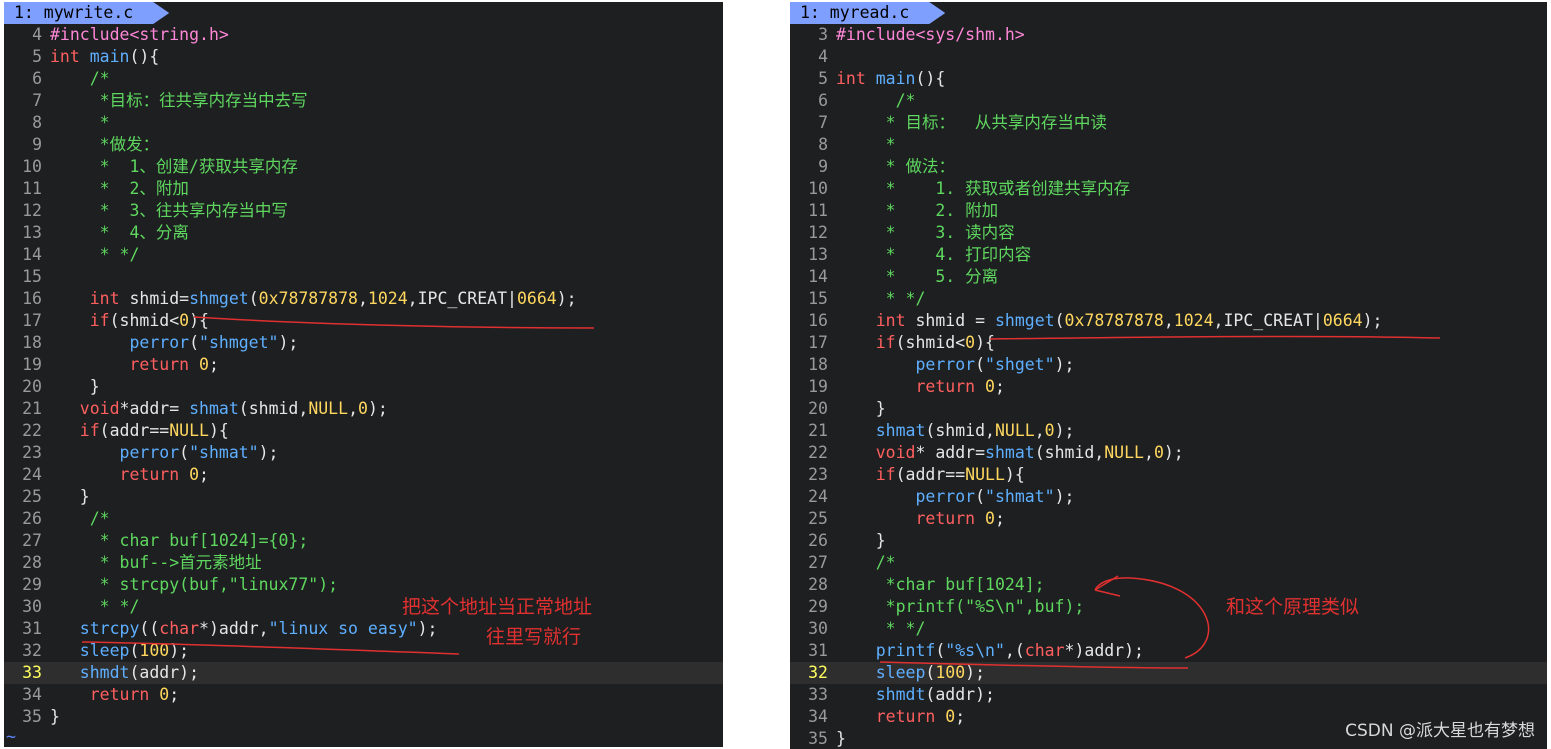 The width and height of the screenshot is (1551, 749). I want to click on right-code-line: 23 if(addr==NULL){, so click(1168, 475).